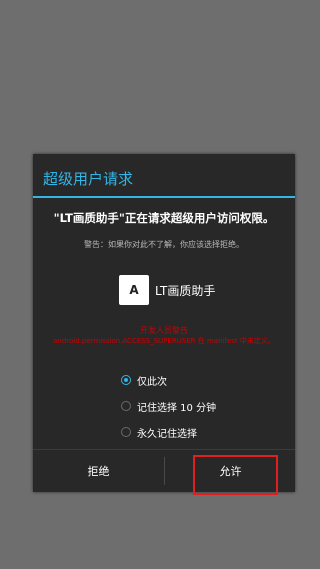 The height and width of the screenshot is (569, 320). I want to click on request-message: "LT画质助手"正在请求超级用户访问权限。, so click(164, 218).